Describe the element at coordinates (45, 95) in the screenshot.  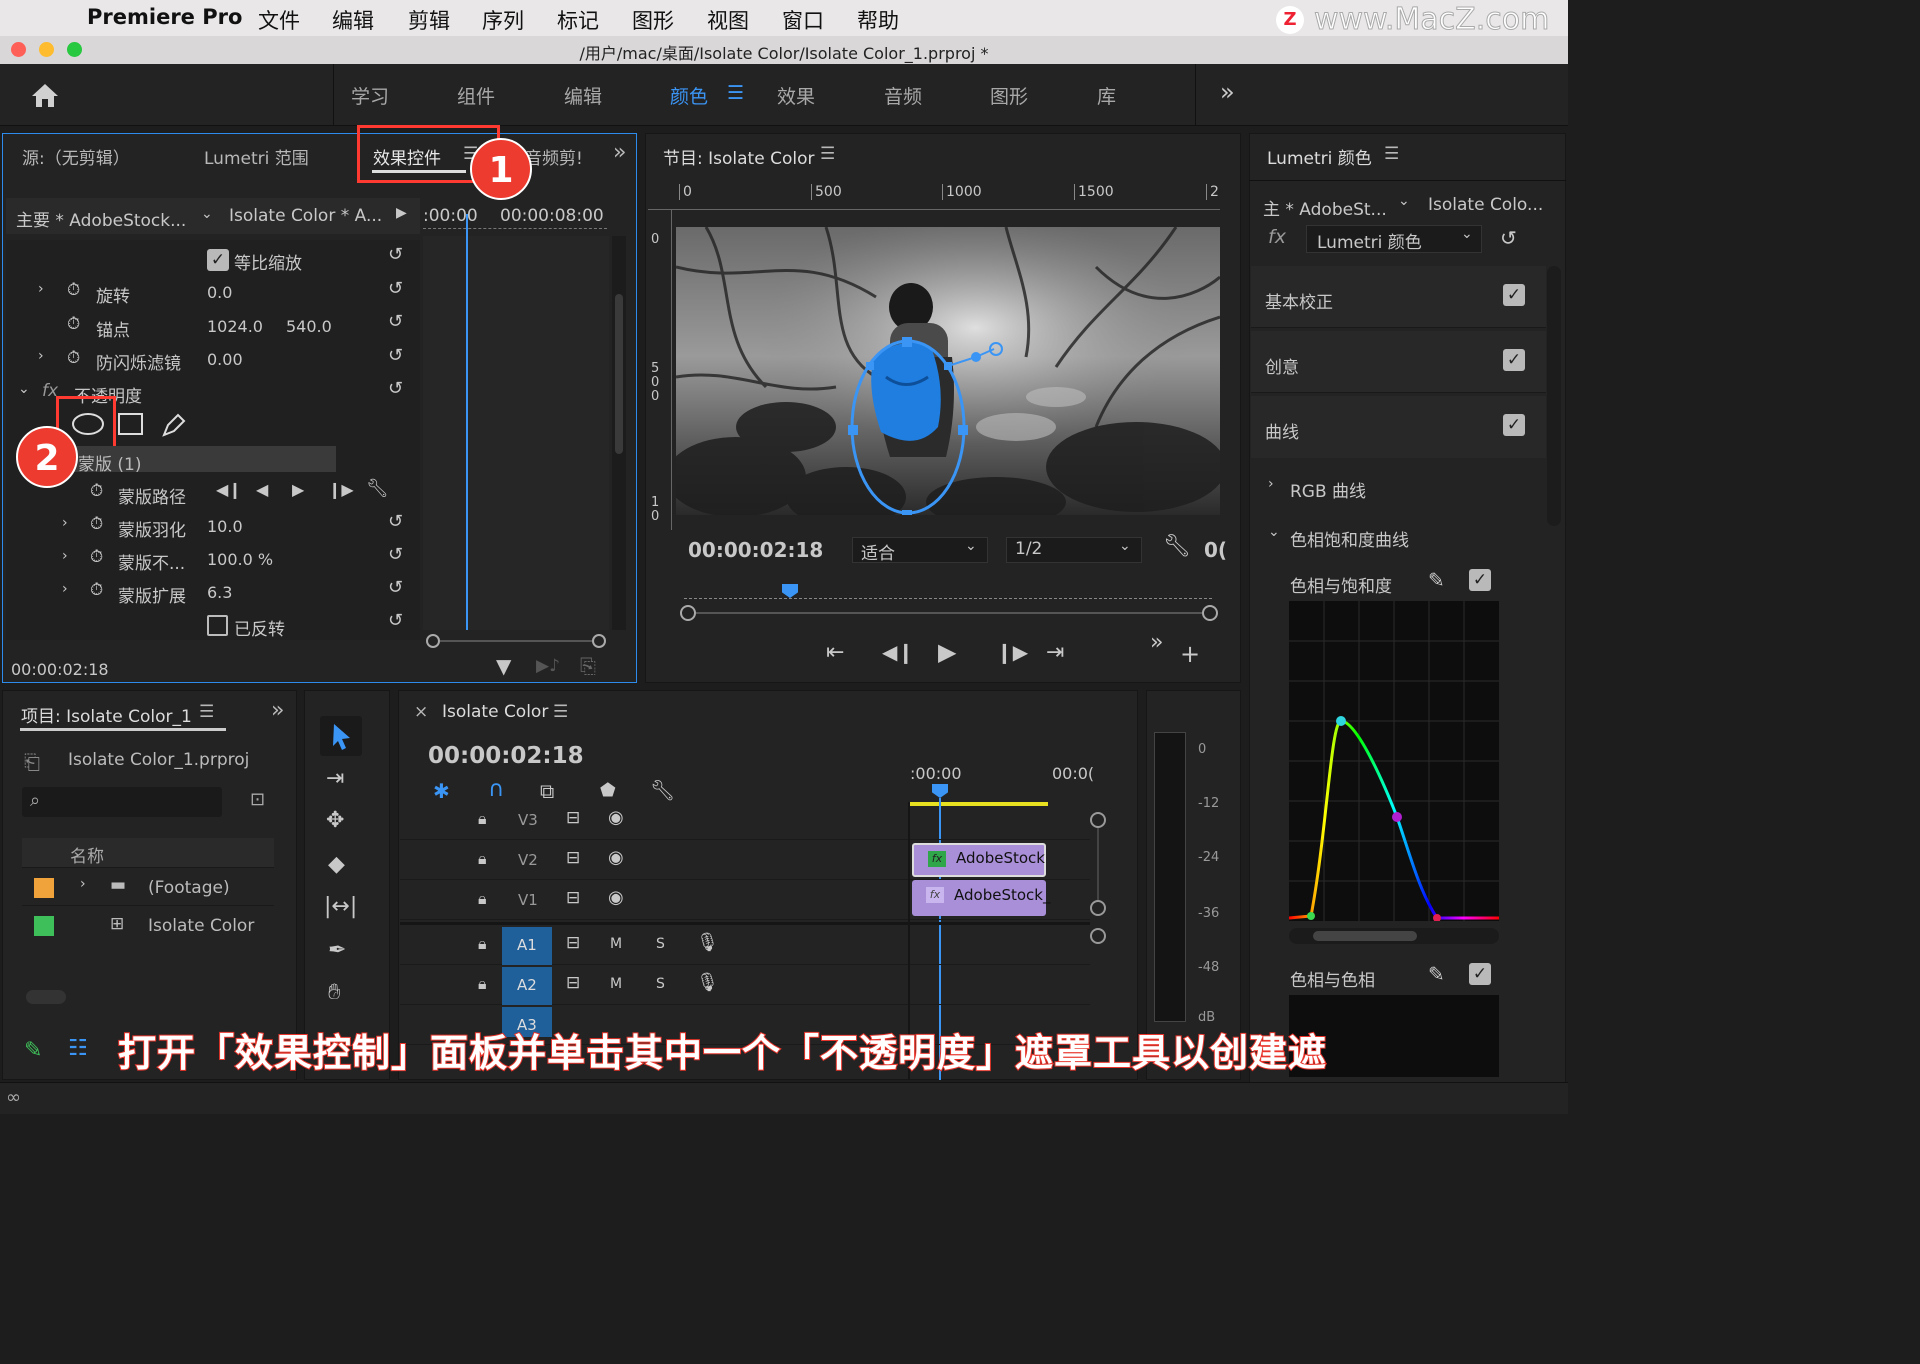
I see `home-icon` at that location.